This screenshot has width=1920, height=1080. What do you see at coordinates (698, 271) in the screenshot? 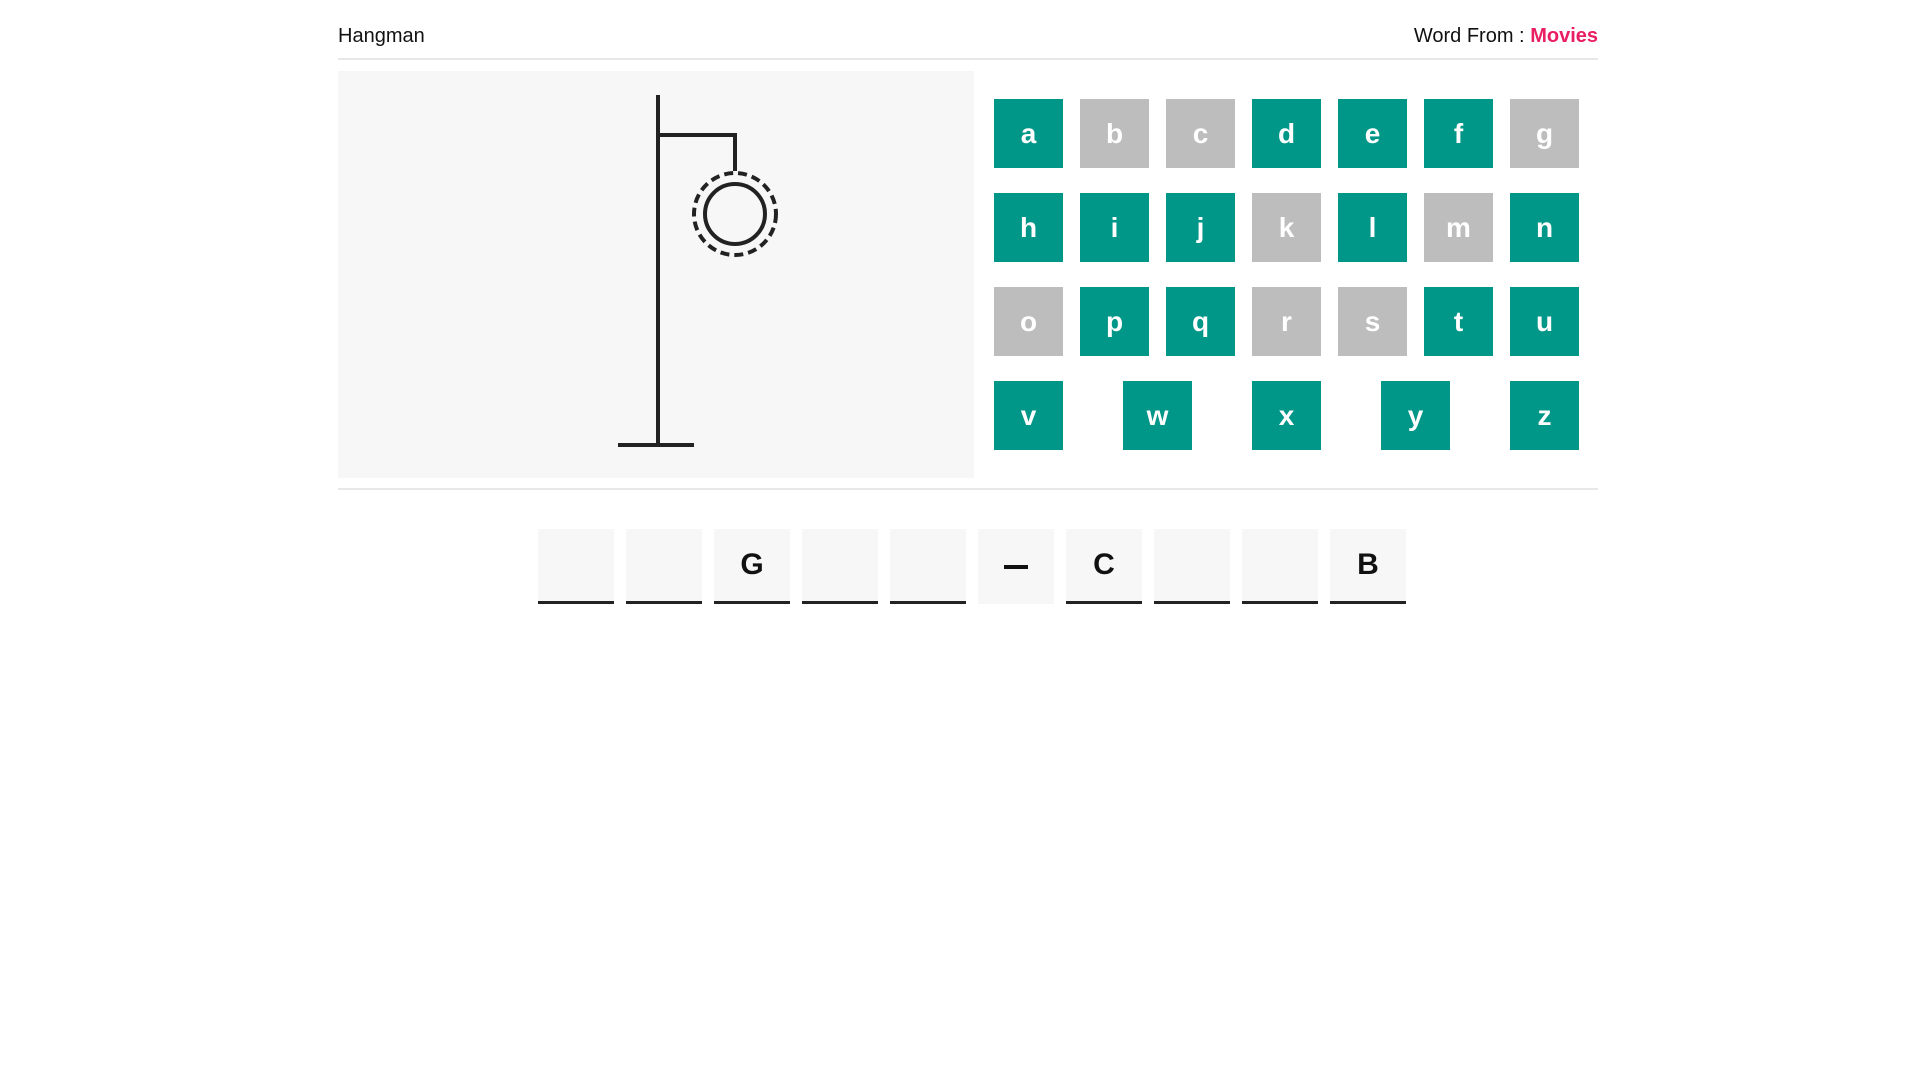
I see `gallows-drawing` at bounding box center [698, 271].